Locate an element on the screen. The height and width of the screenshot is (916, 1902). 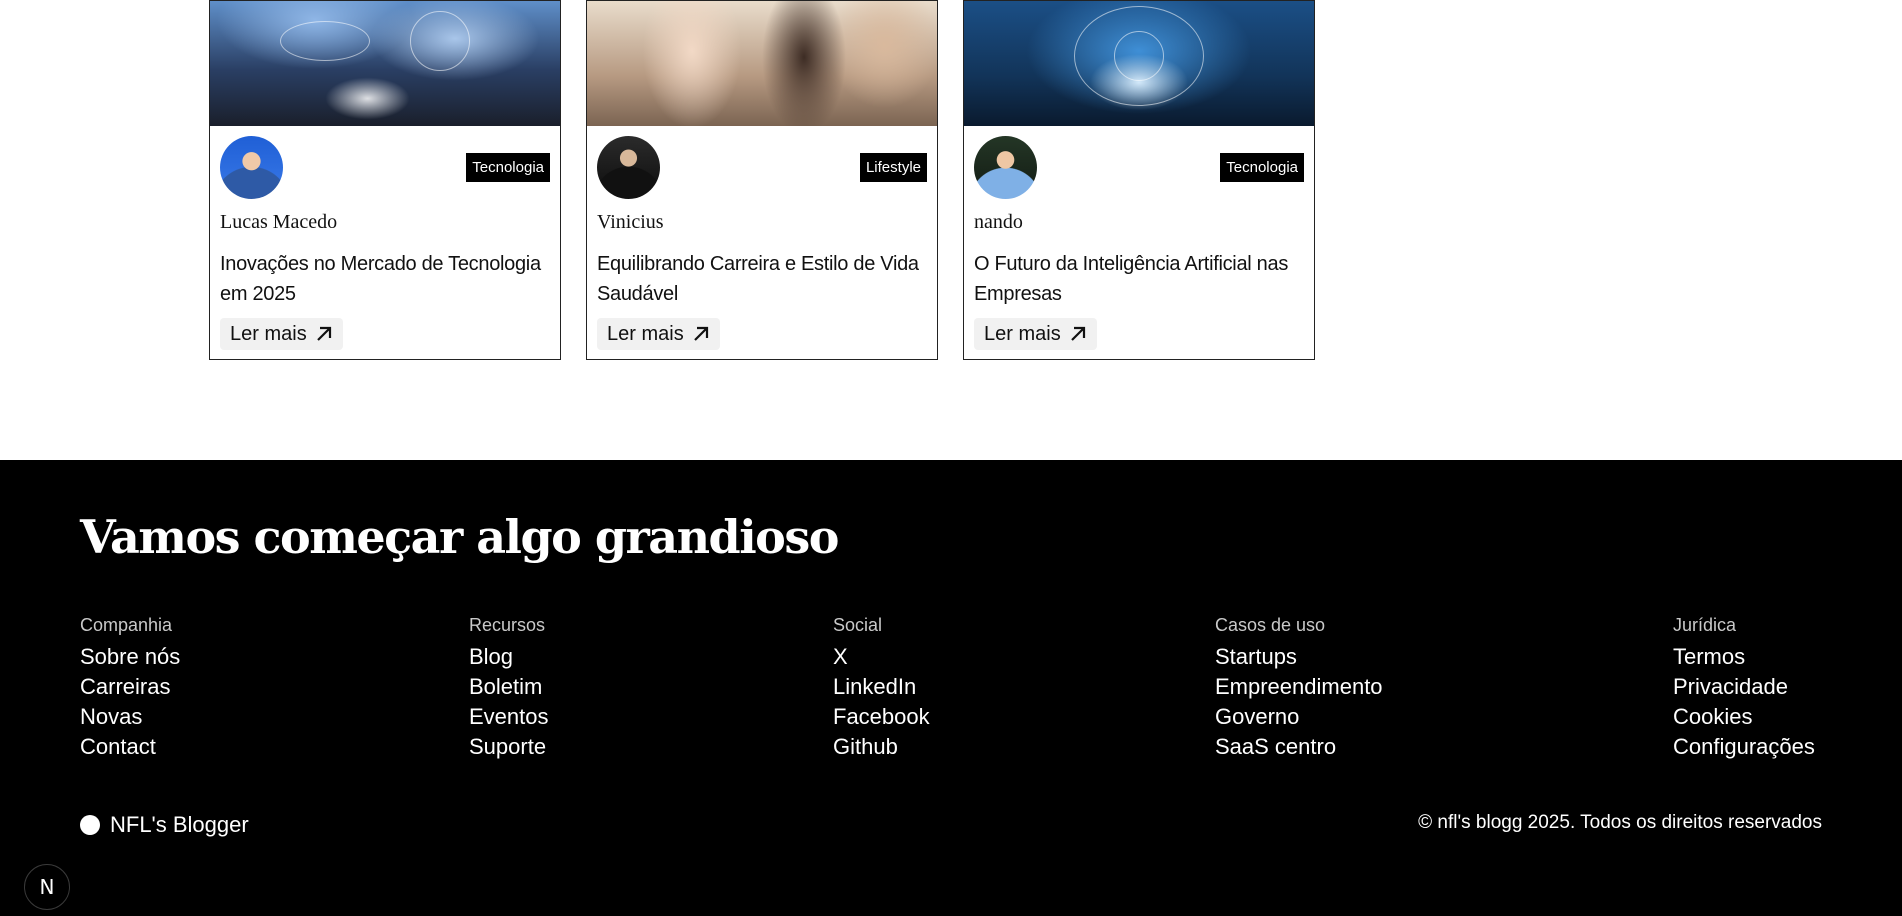
footer-link-suporte: Suporte is located at coordinates (509, 747).